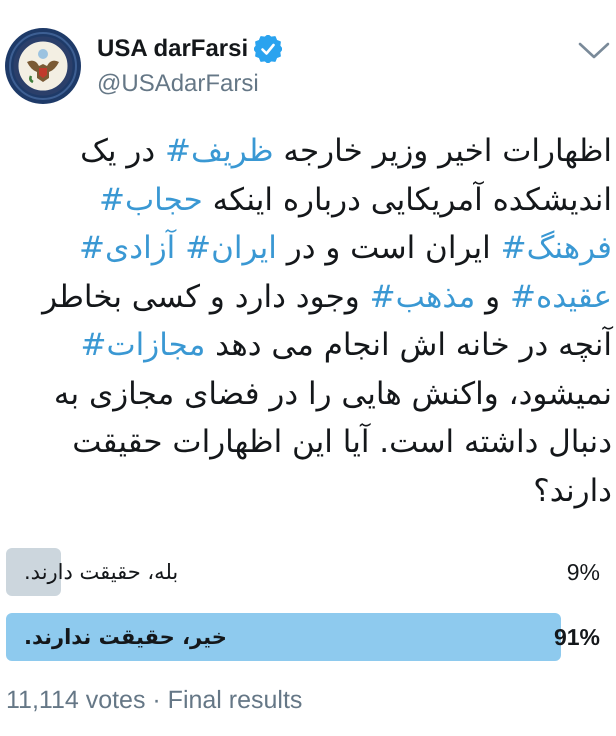  I want to click on hashtag-link: #ظریف, so click(219, 151).